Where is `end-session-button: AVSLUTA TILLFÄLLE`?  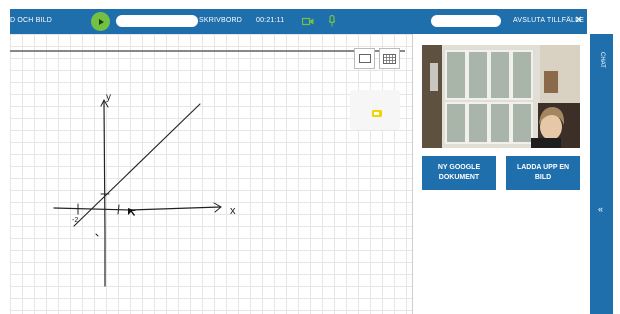
end-session-button: AVSLUTA TILLFÄLLE is located at coordinates (548, 20).